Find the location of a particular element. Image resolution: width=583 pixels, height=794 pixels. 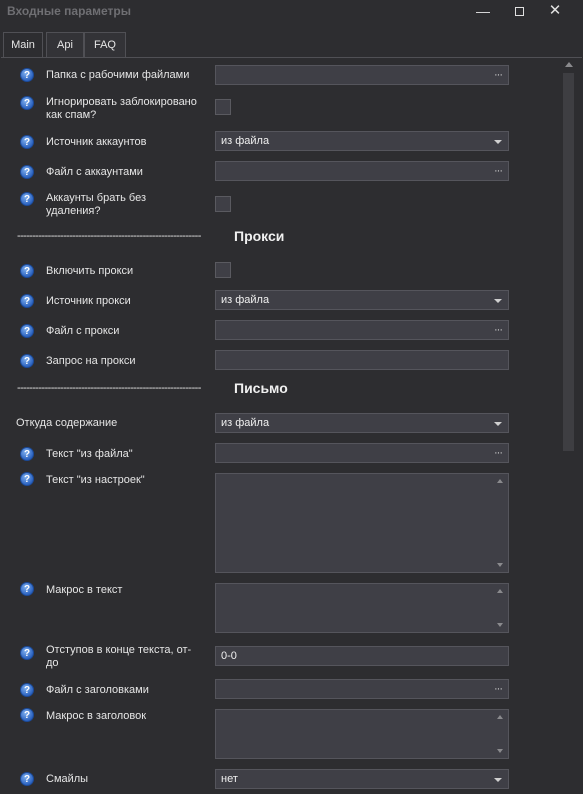

accounts-source-label: Источник аккаунтов is located at coordinates (96, 142).